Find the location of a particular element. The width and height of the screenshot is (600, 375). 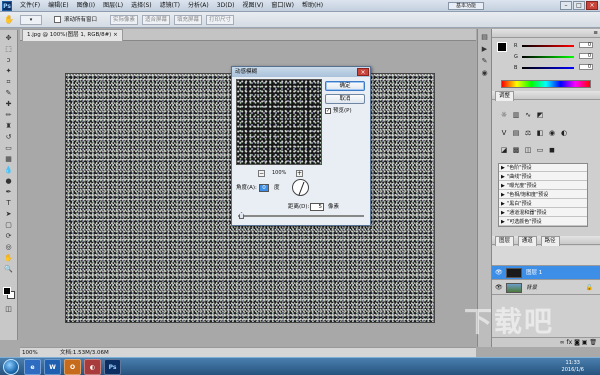

fit-screen-button: 适合屏幕 is located at coordinates (156, 20).